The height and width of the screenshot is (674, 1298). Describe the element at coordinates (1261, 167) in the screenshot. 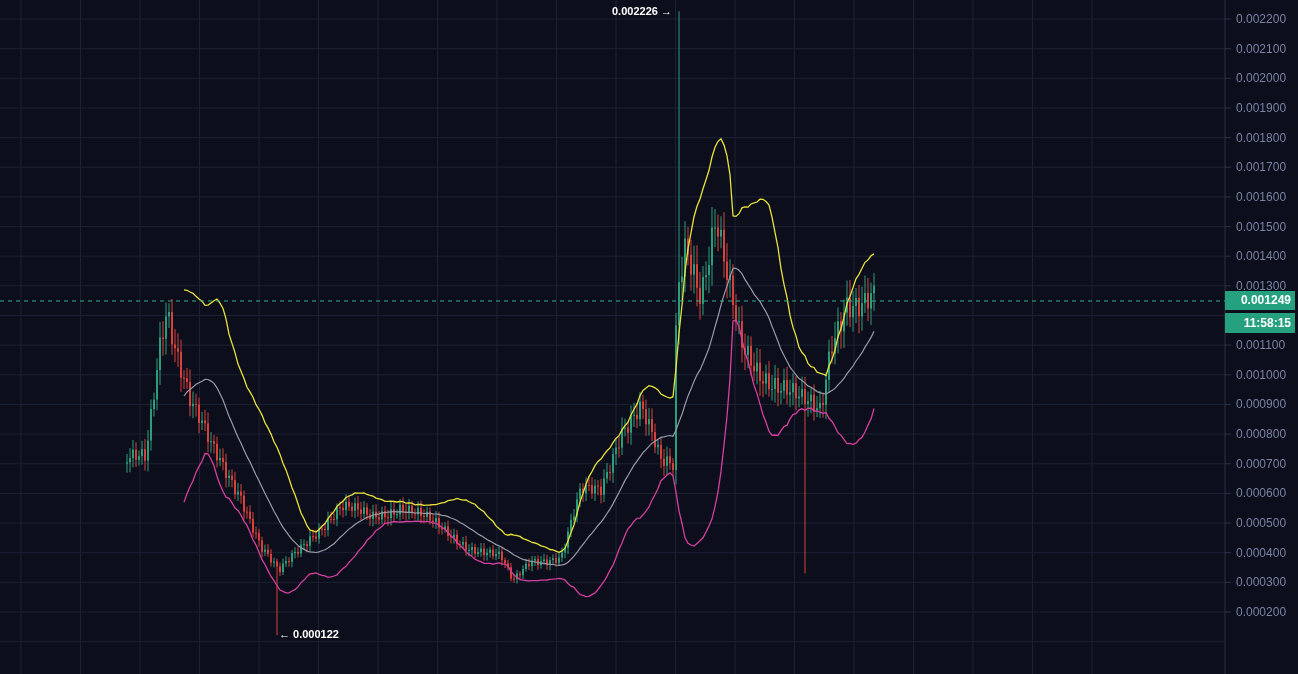

I see `price-axis-label: 0.001700` at that location.